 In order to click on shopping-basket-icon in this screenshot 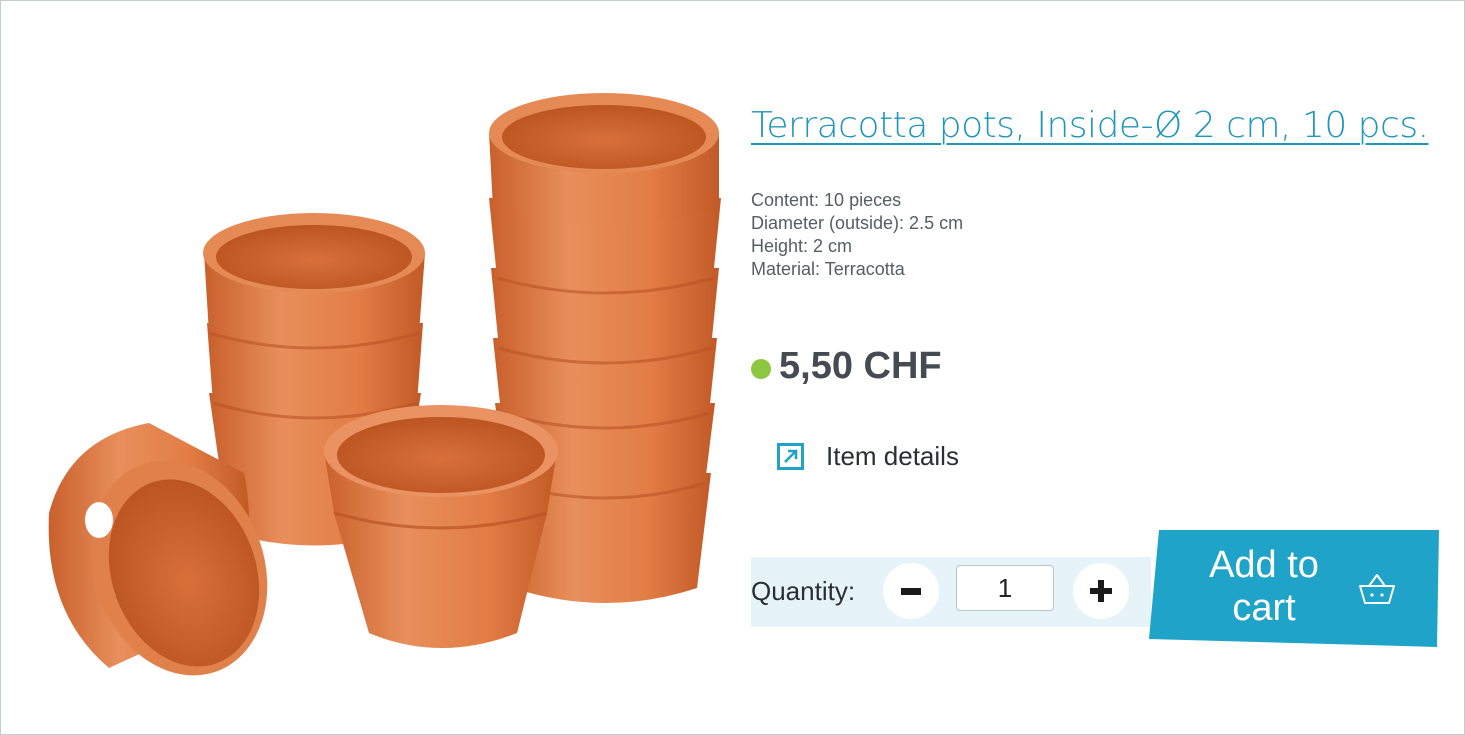, I will do `click(1377, 589)`.